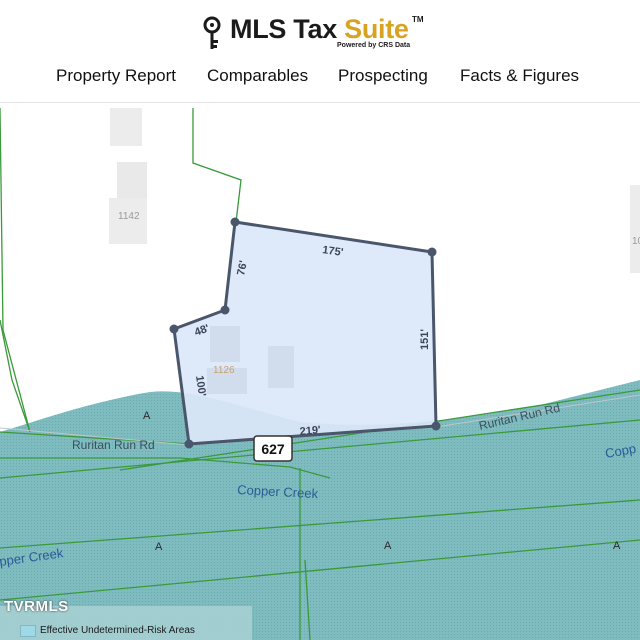 The height and width of the screenshot is (640, 640). I want to click on key-icon, so click(212, 32).